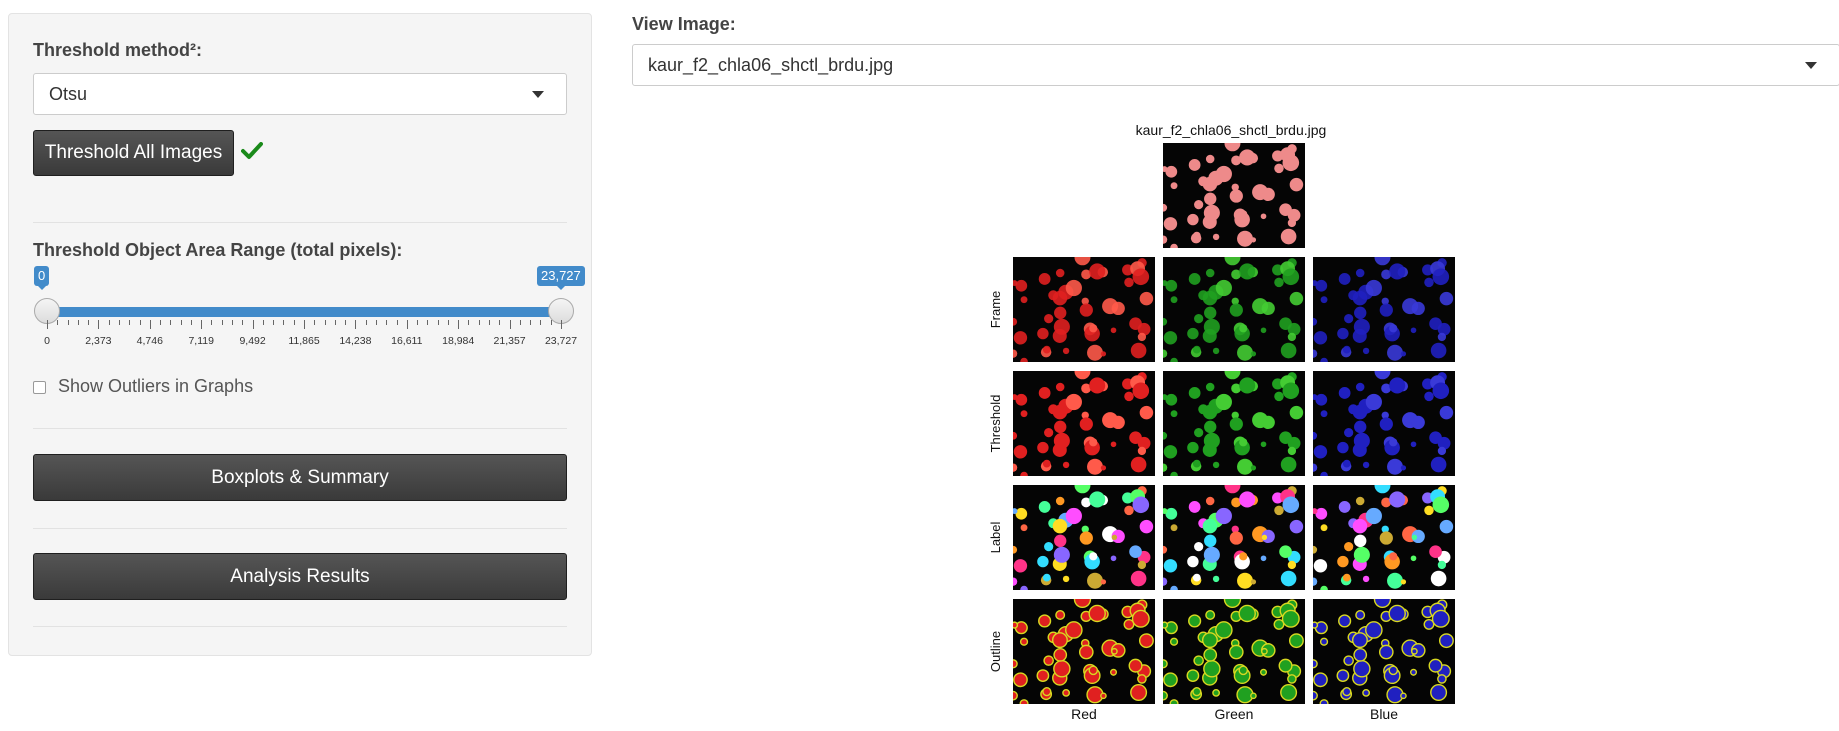  What do you see at coordinates (1234, 537) in the screenshot?
I see `label-green-panel` at bounding box center [1234, 537].